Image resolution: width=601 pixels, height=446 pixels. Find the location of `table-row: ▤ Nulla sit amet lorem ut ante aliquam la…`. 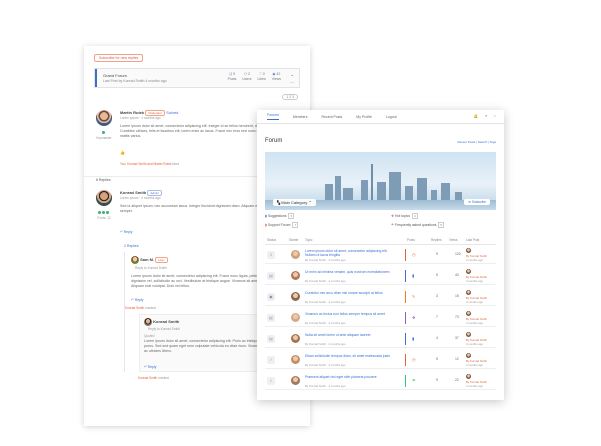

table-row: ▤ Nulla sit amet lorem ut ante aliquam la… is located at coordinates (380, 339).